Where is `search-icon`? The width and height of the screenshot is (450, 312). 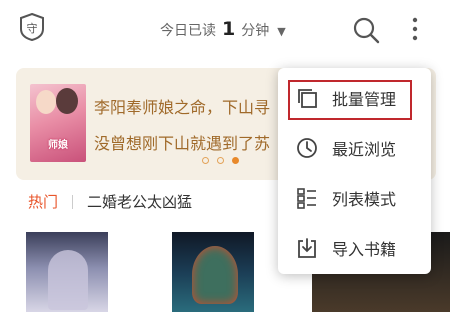
search-icon is located at coordinates (366, 30).